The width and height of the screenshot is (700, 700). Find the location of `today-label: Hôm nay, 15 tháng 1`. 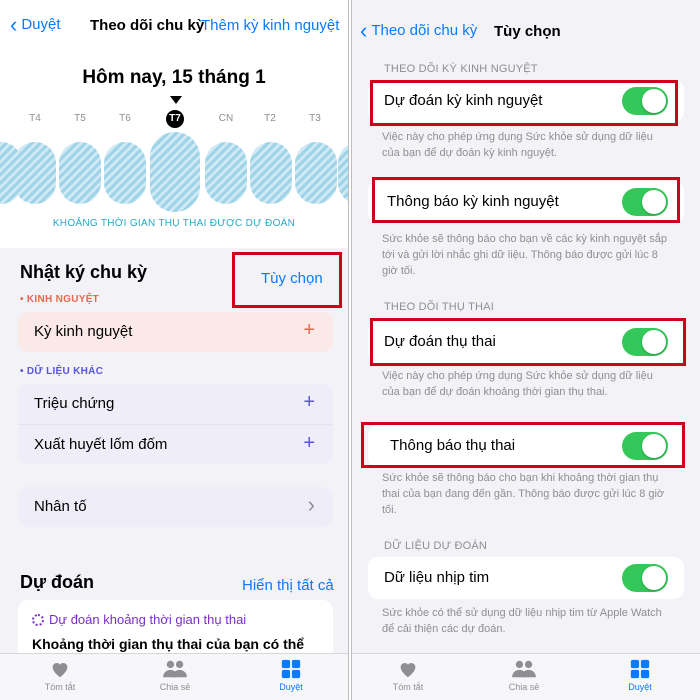

today-label: Hôm nay, 15 tháng 1 is located at coordinates (174, 77).